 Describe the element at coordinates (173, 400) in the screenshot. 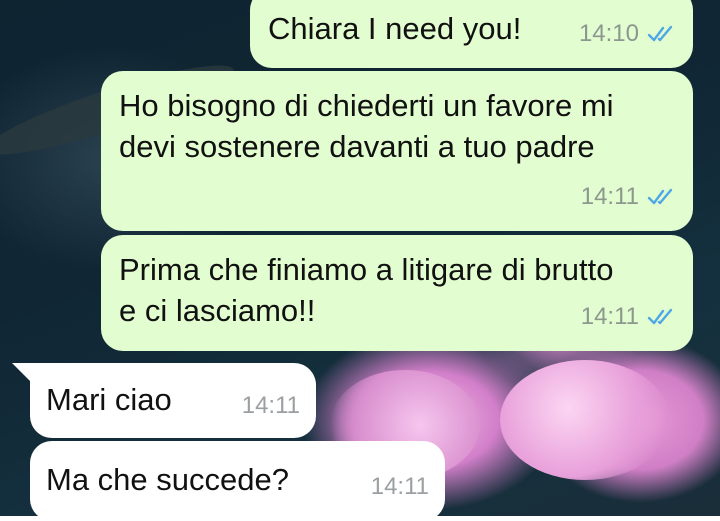

I see `message-bubble-incoming: Mari ciao 14:11` at that location.